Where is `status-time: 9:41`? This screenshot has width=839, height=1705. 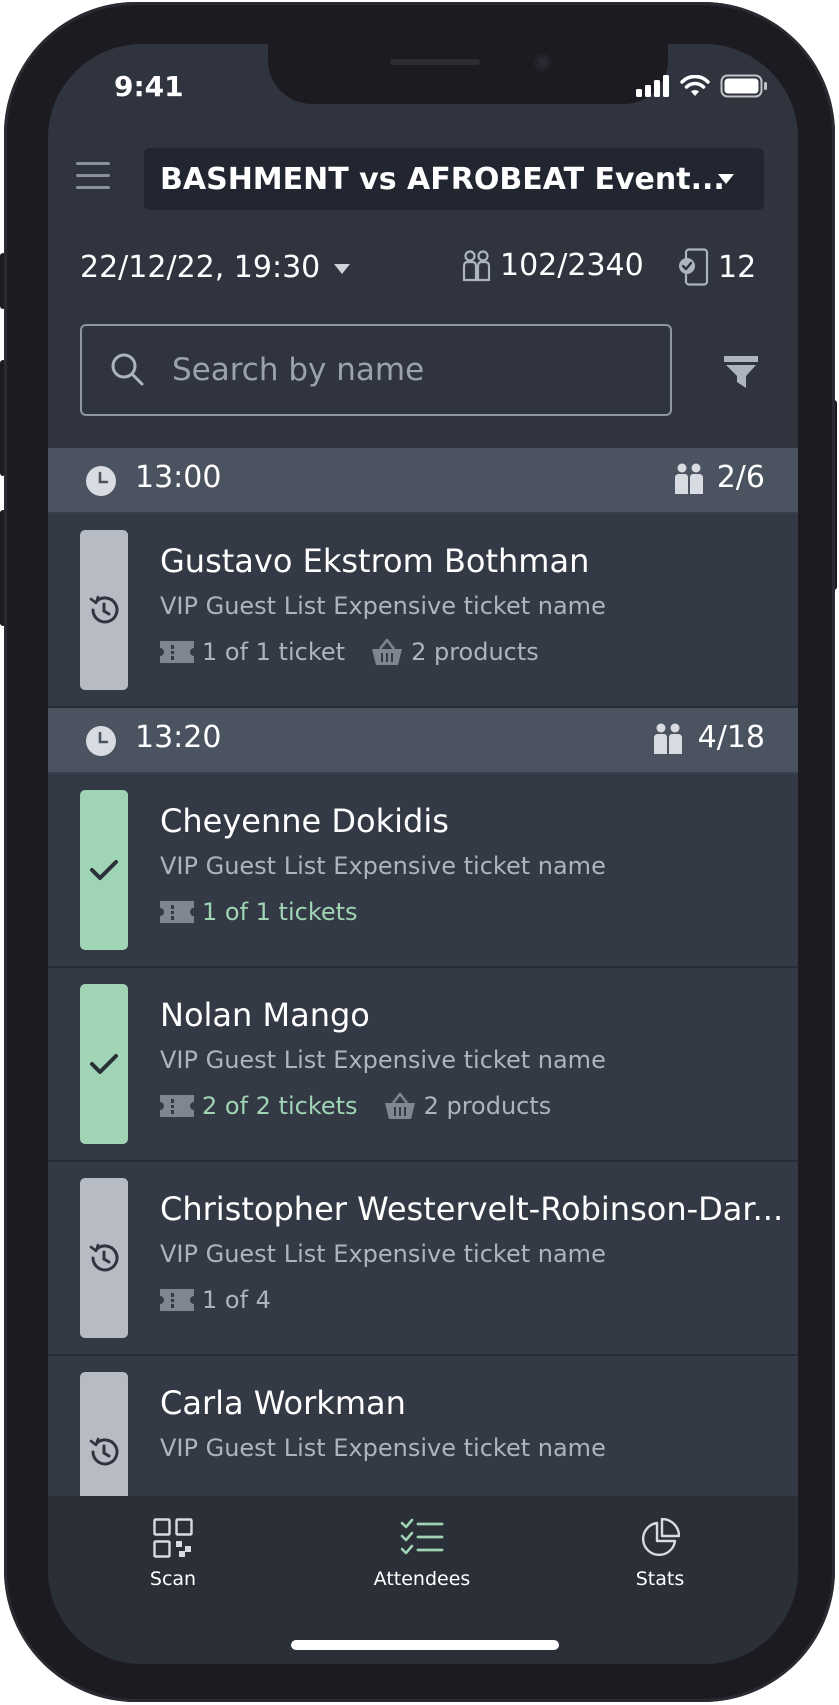
status-time: 9:41 is located at coordinates (149, 86).